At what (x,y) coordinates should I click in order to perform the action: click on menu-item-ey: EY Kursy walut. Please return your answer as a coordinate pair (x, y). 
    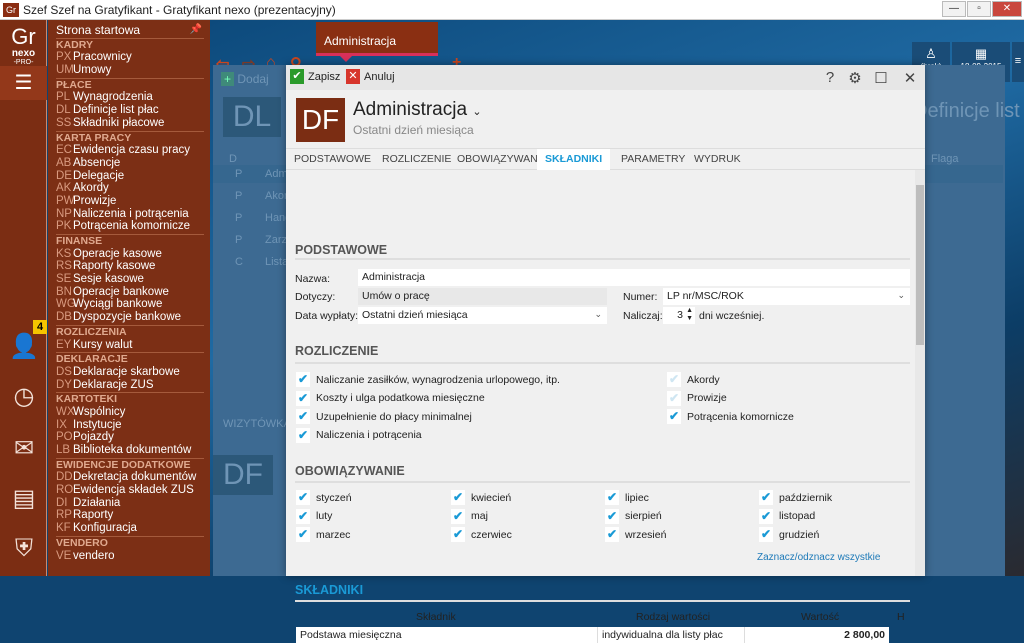
    Looking at the image, I should click on (130, 345).